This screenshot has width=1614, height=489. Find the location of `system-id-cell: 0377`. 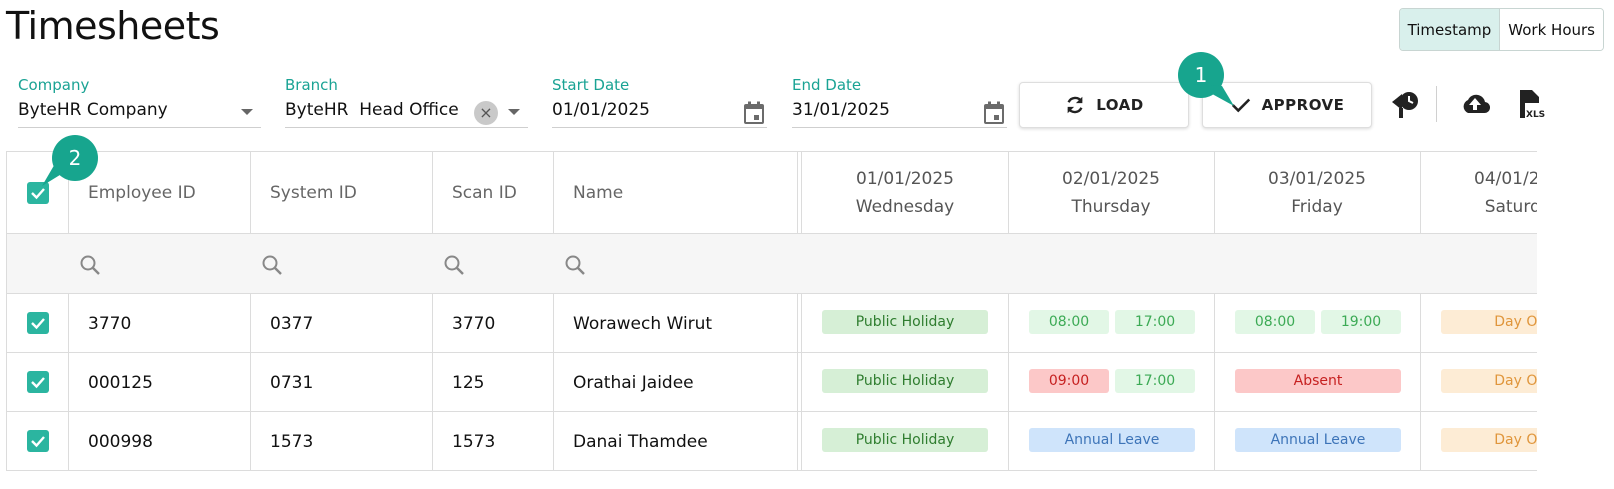

system-id-cell: 0377 is located at coordinates (292, 323).